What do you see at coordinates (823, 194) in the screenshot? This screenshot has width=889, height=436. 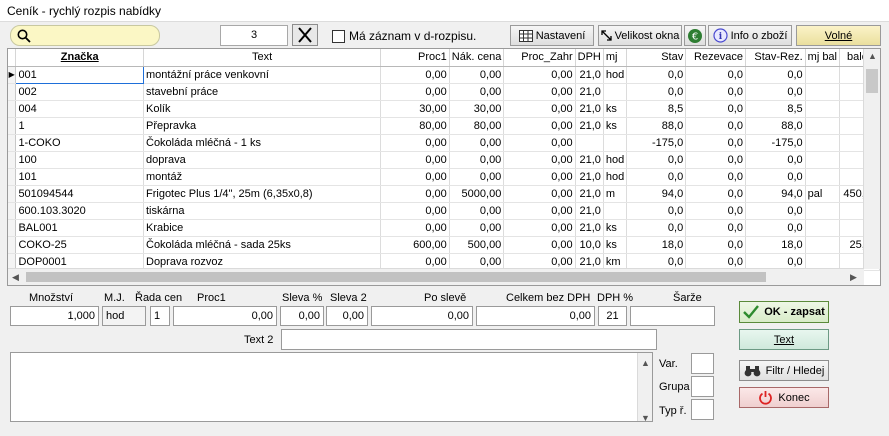 I see `table-cell: pal` at bounding box center [823, 194].